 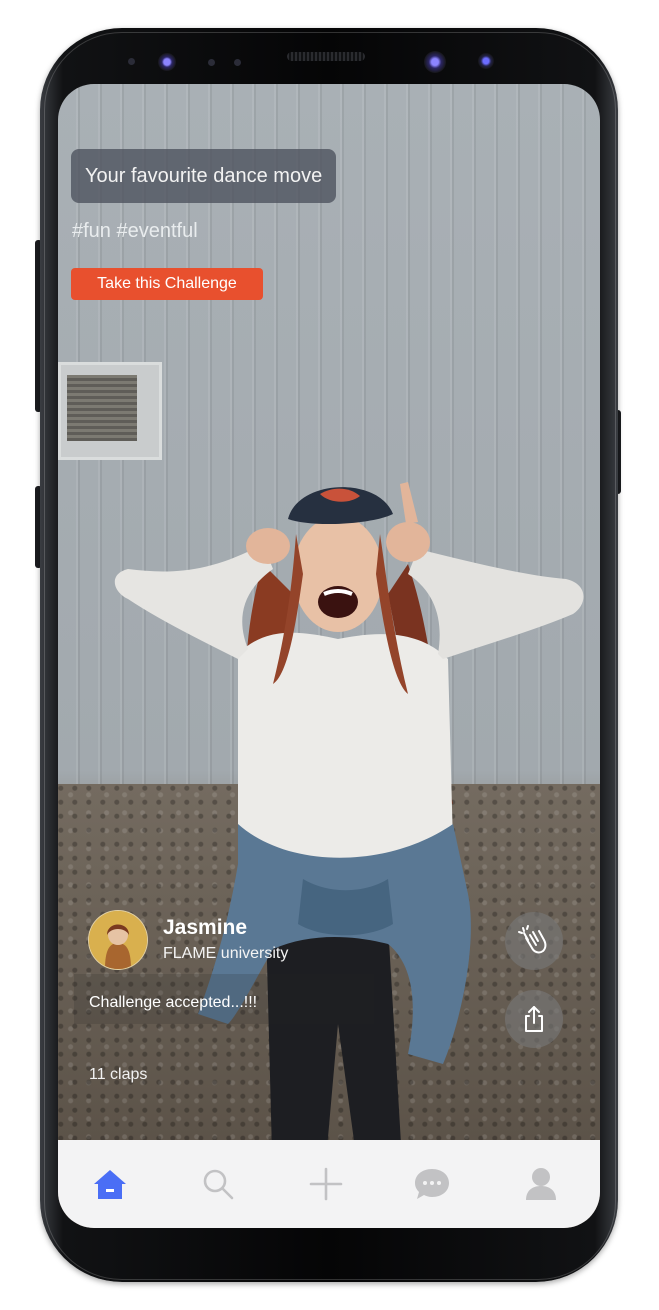 I want to click on clap-count: 11 claps, so click(x=118, y=1075).